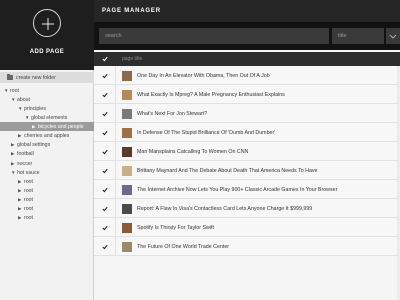 The image size is (400, 300). I want to click on tree-item-label: bicycles and people, so click(61, 127).